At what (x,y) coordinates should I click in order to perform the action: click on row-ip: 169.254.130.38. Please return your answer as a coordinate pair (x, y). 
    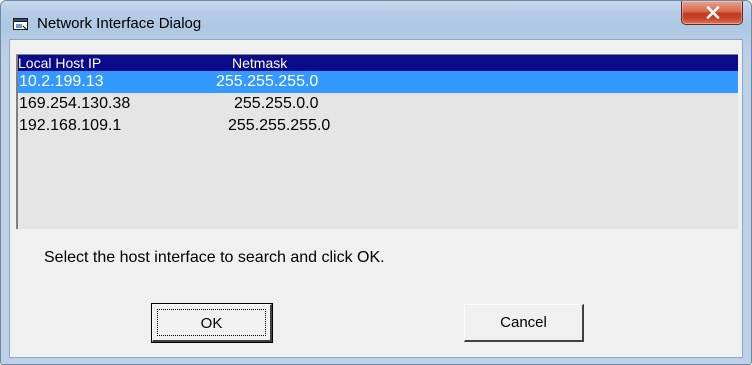
    Looking at the image, I should click on (75, 103).